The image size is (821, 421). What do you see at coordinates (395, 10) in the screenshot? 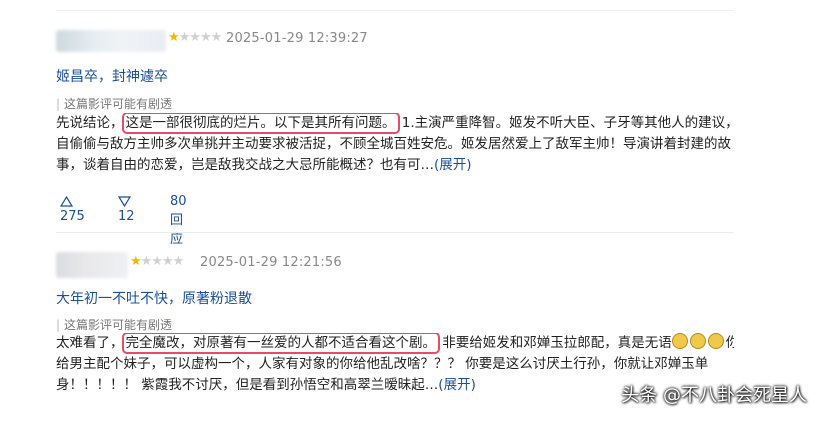
I see `top-divider` at bounding box center [395, 10].